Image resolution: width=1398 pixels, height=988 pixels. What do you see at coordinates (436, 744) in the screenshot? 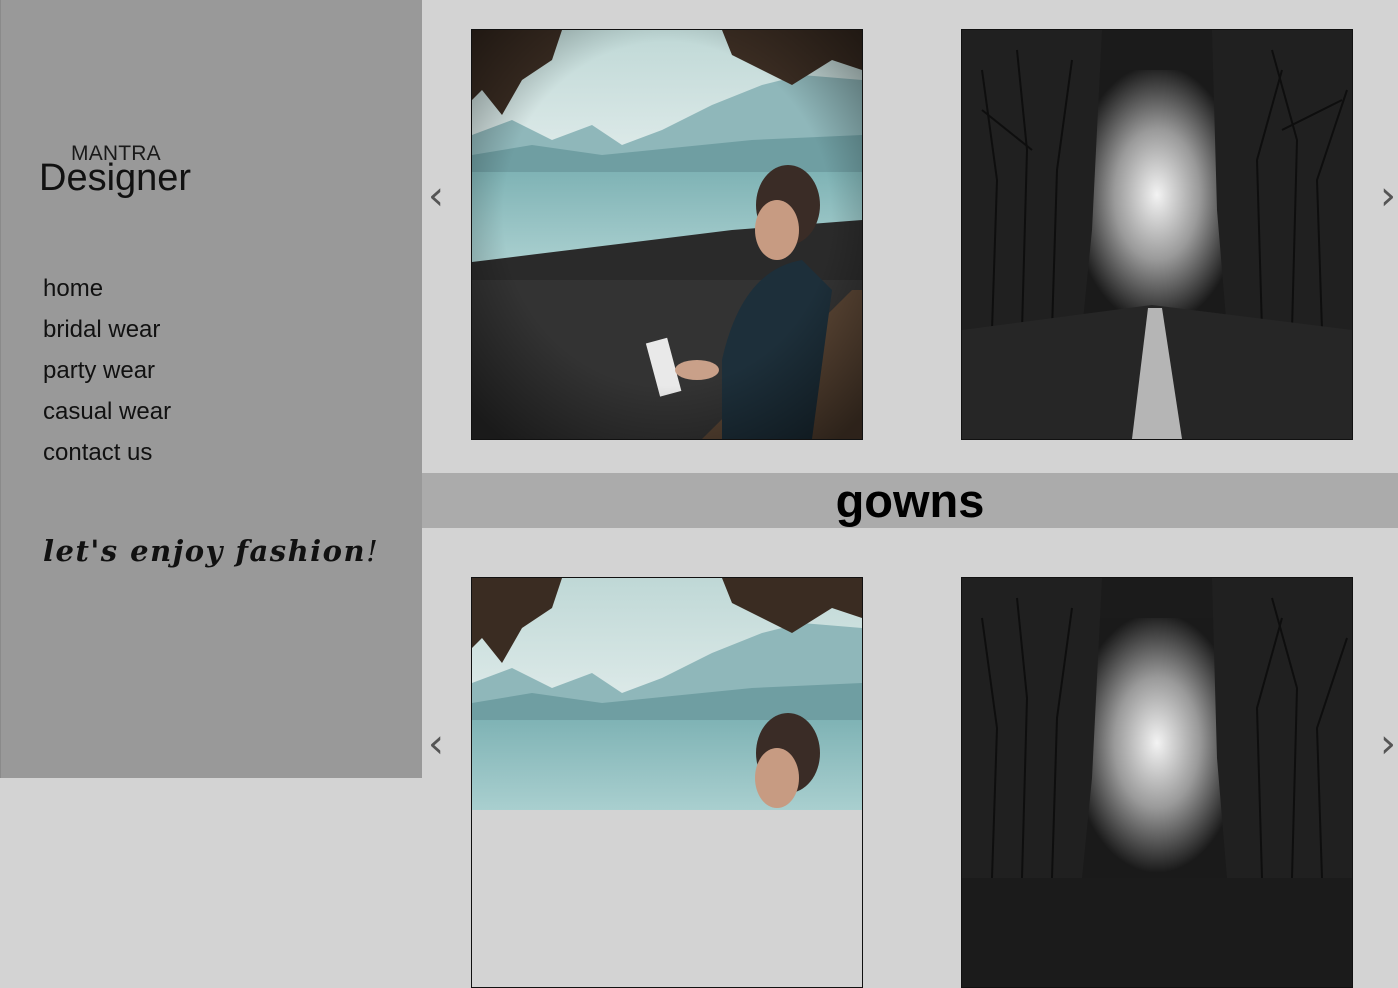
I see `slider-prev-arrow-bottom: ‹` at bounding box center [436, 744].